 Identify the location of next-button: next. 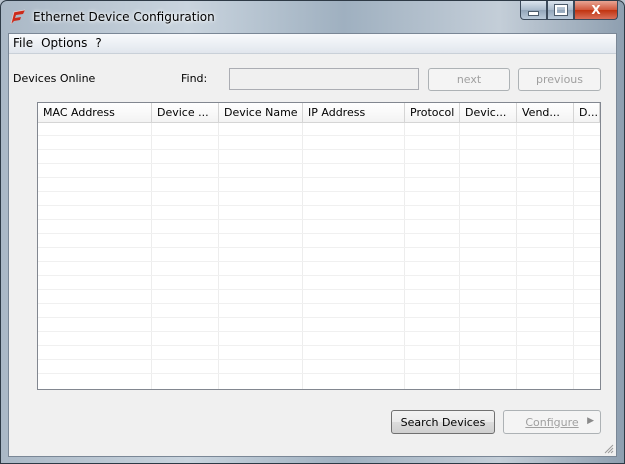
(469, 79).